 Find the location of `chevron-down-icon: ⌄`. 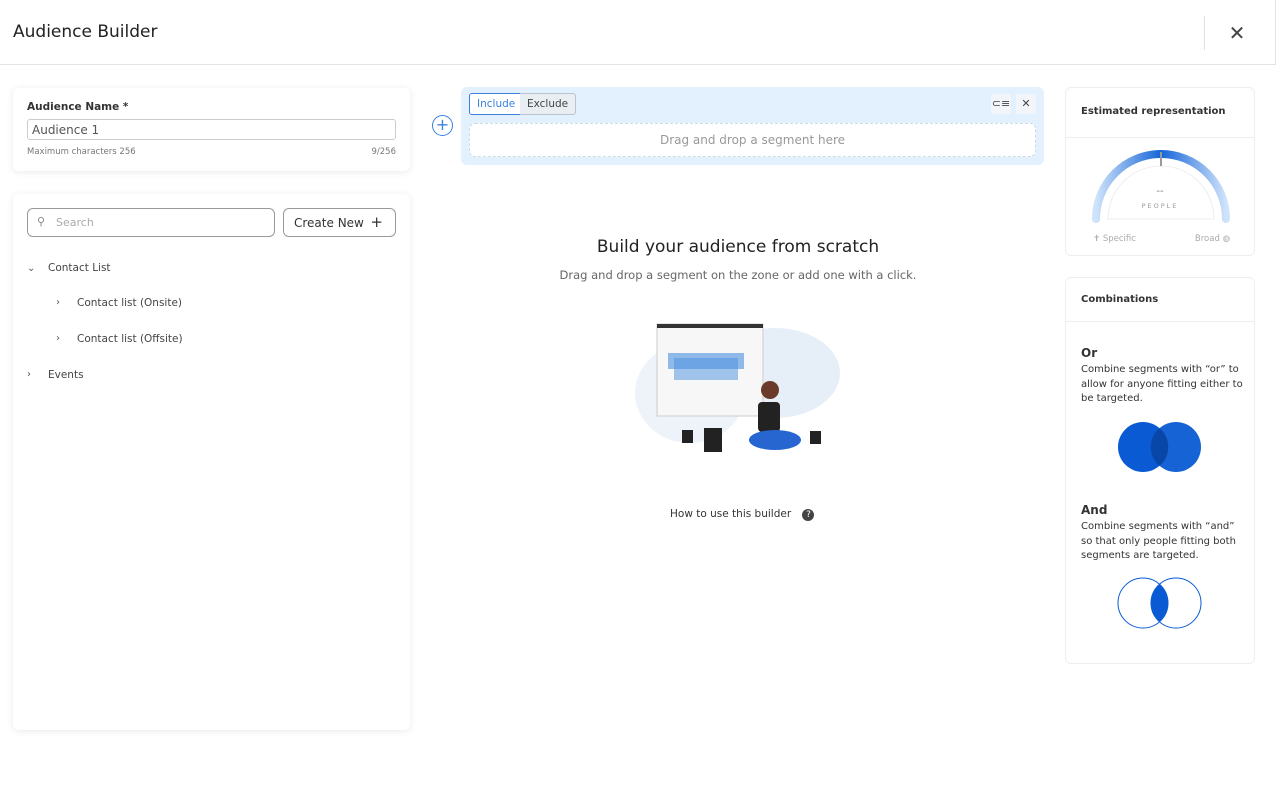

chevron-down-icon: ⌄ is located at coordinates (31, 268).